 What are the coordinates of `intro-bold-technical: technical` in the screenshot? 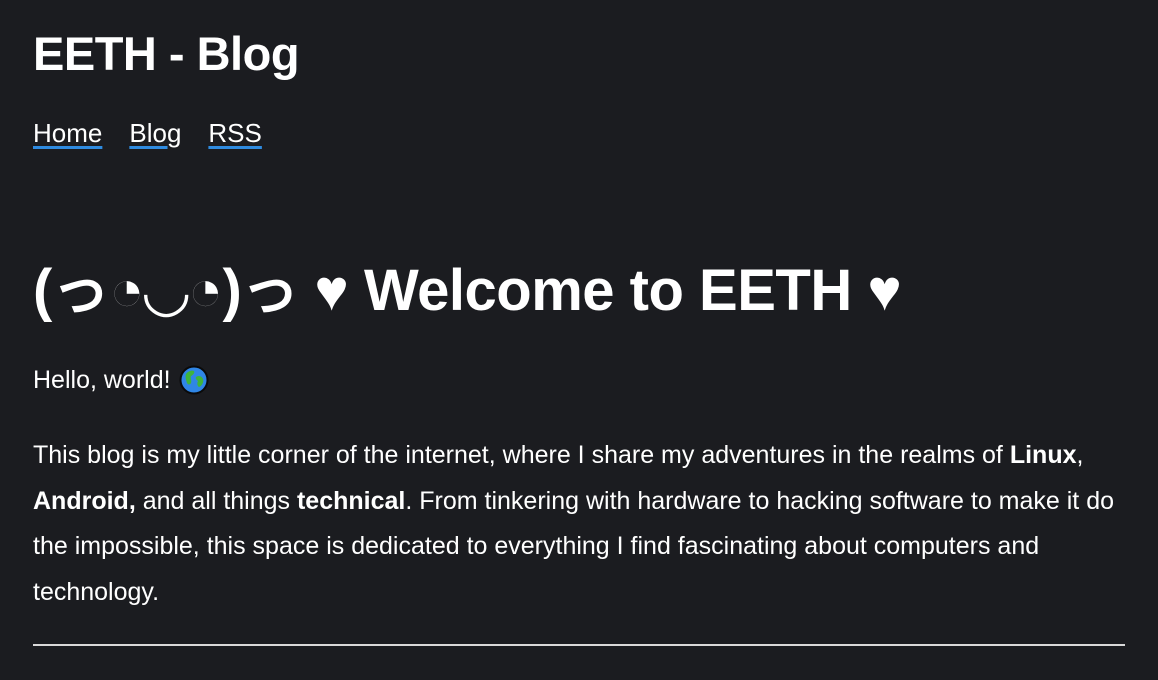 It's located at (351, 500).